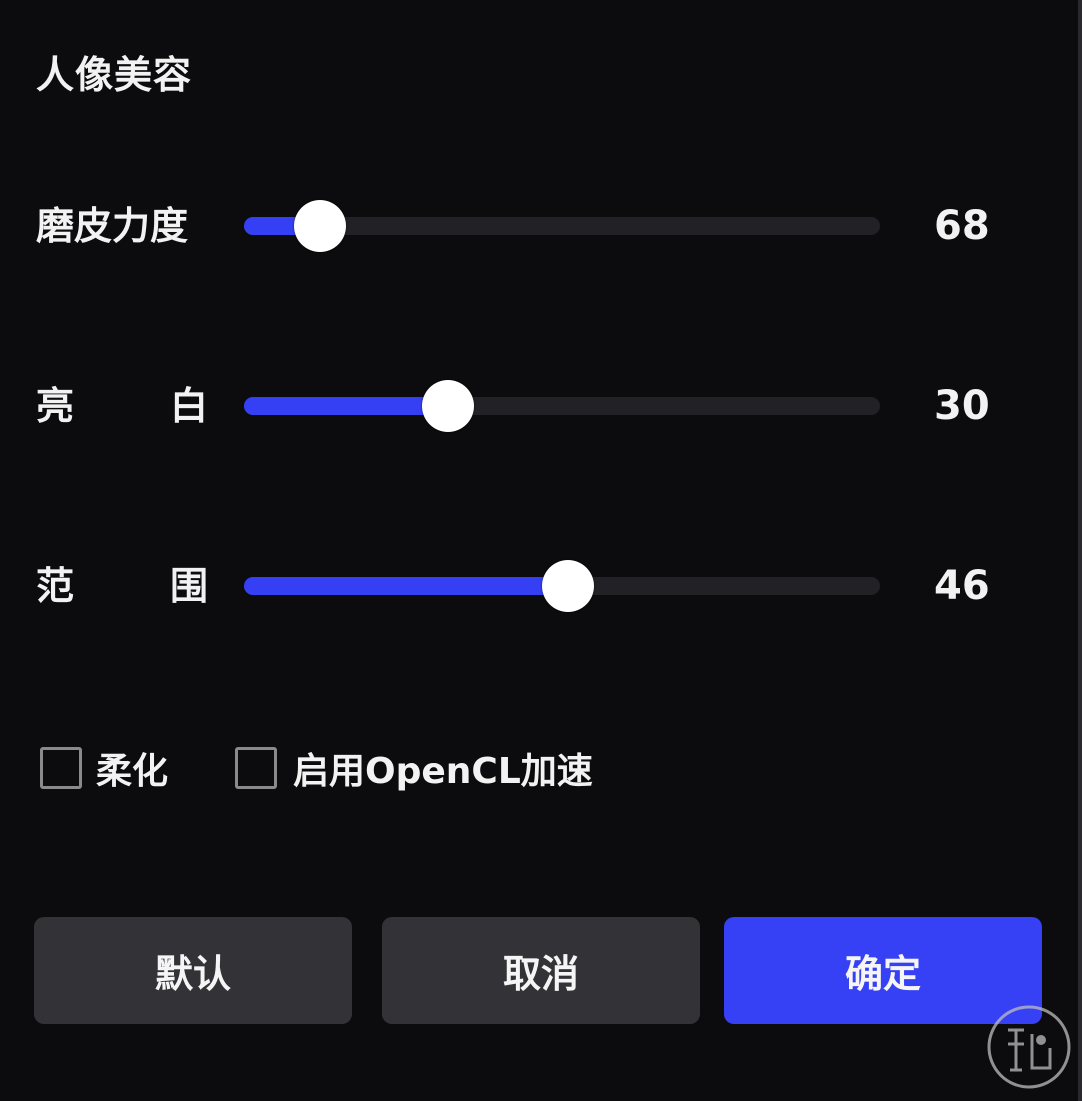 This screenshot has width=1082, height=1101. Describe the element at coordinates (122, 406) in the screenshot. I see `whitening-label: 亮 白` at that location.